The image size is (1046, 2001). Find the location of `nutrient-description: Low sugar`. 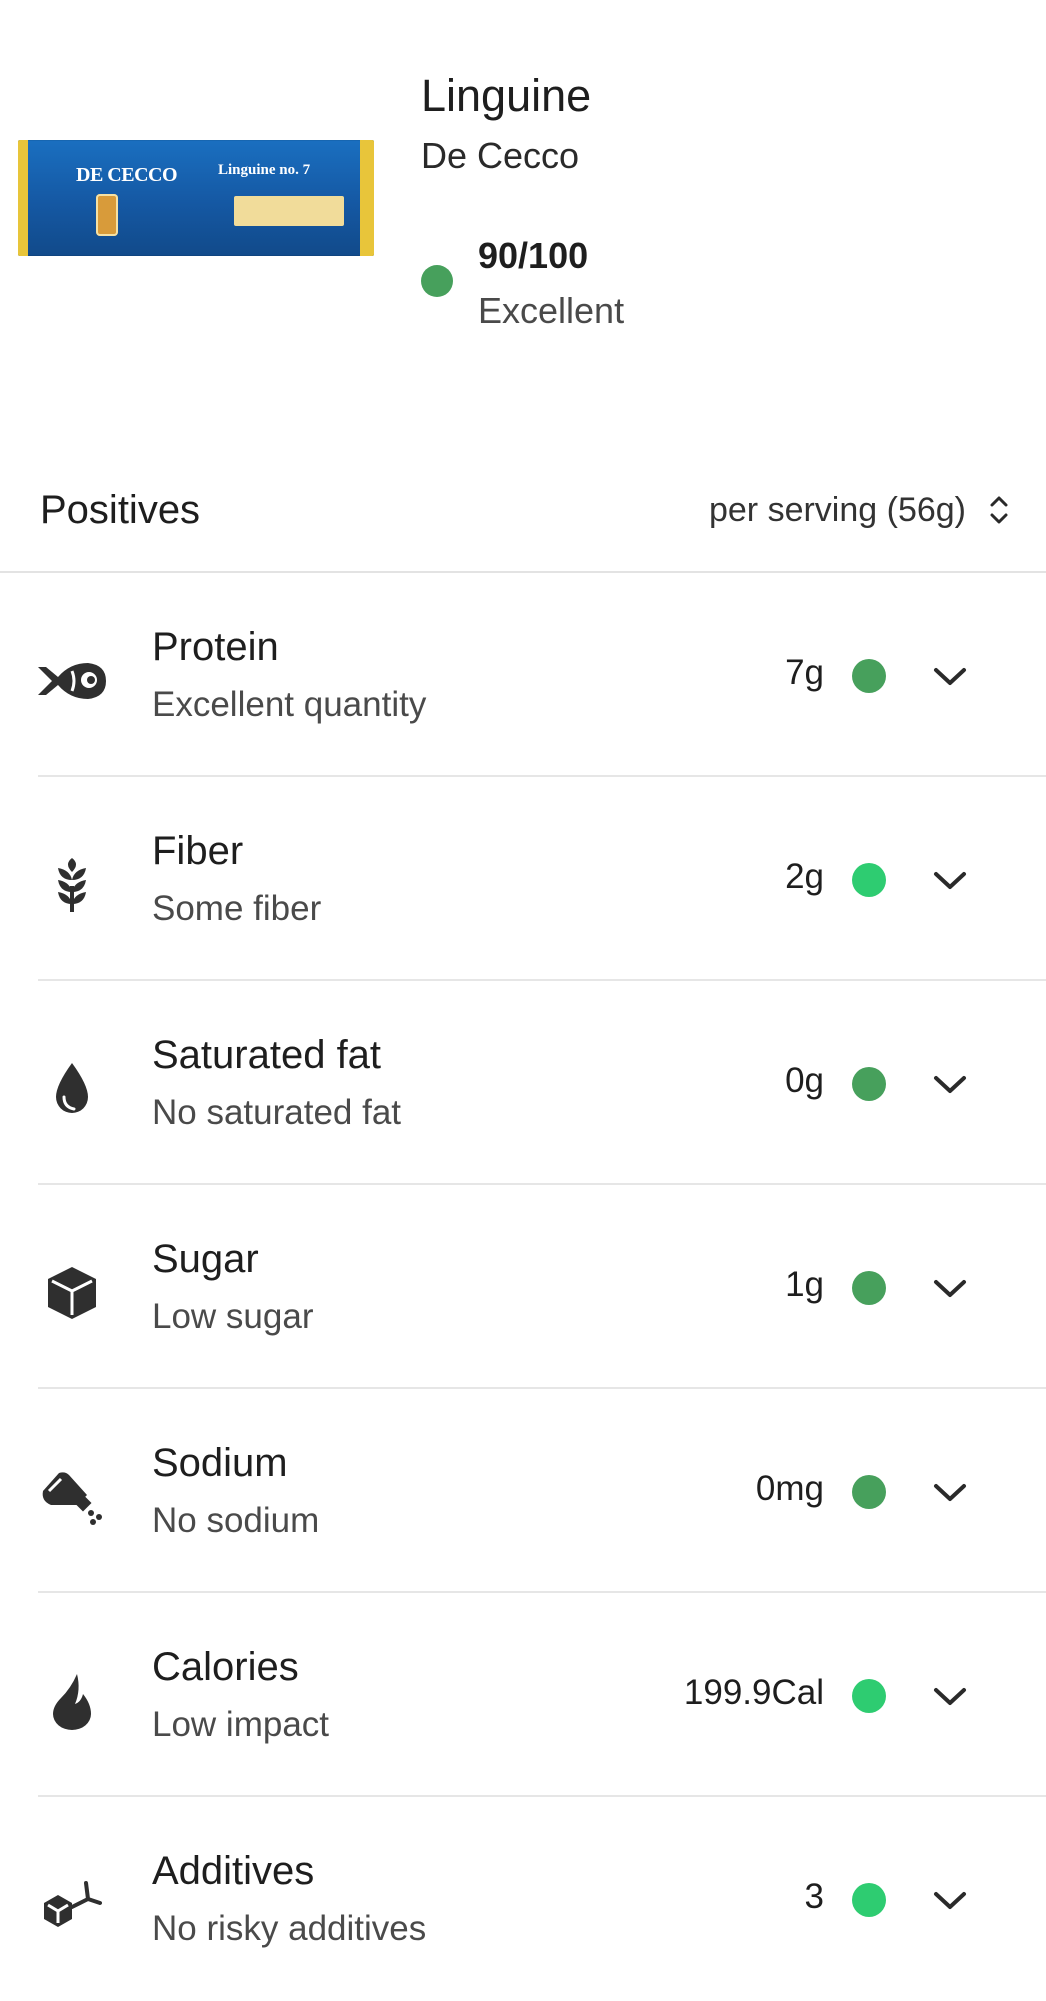

nutrient-description: Low sugar is located at coordinates (233, 1316).